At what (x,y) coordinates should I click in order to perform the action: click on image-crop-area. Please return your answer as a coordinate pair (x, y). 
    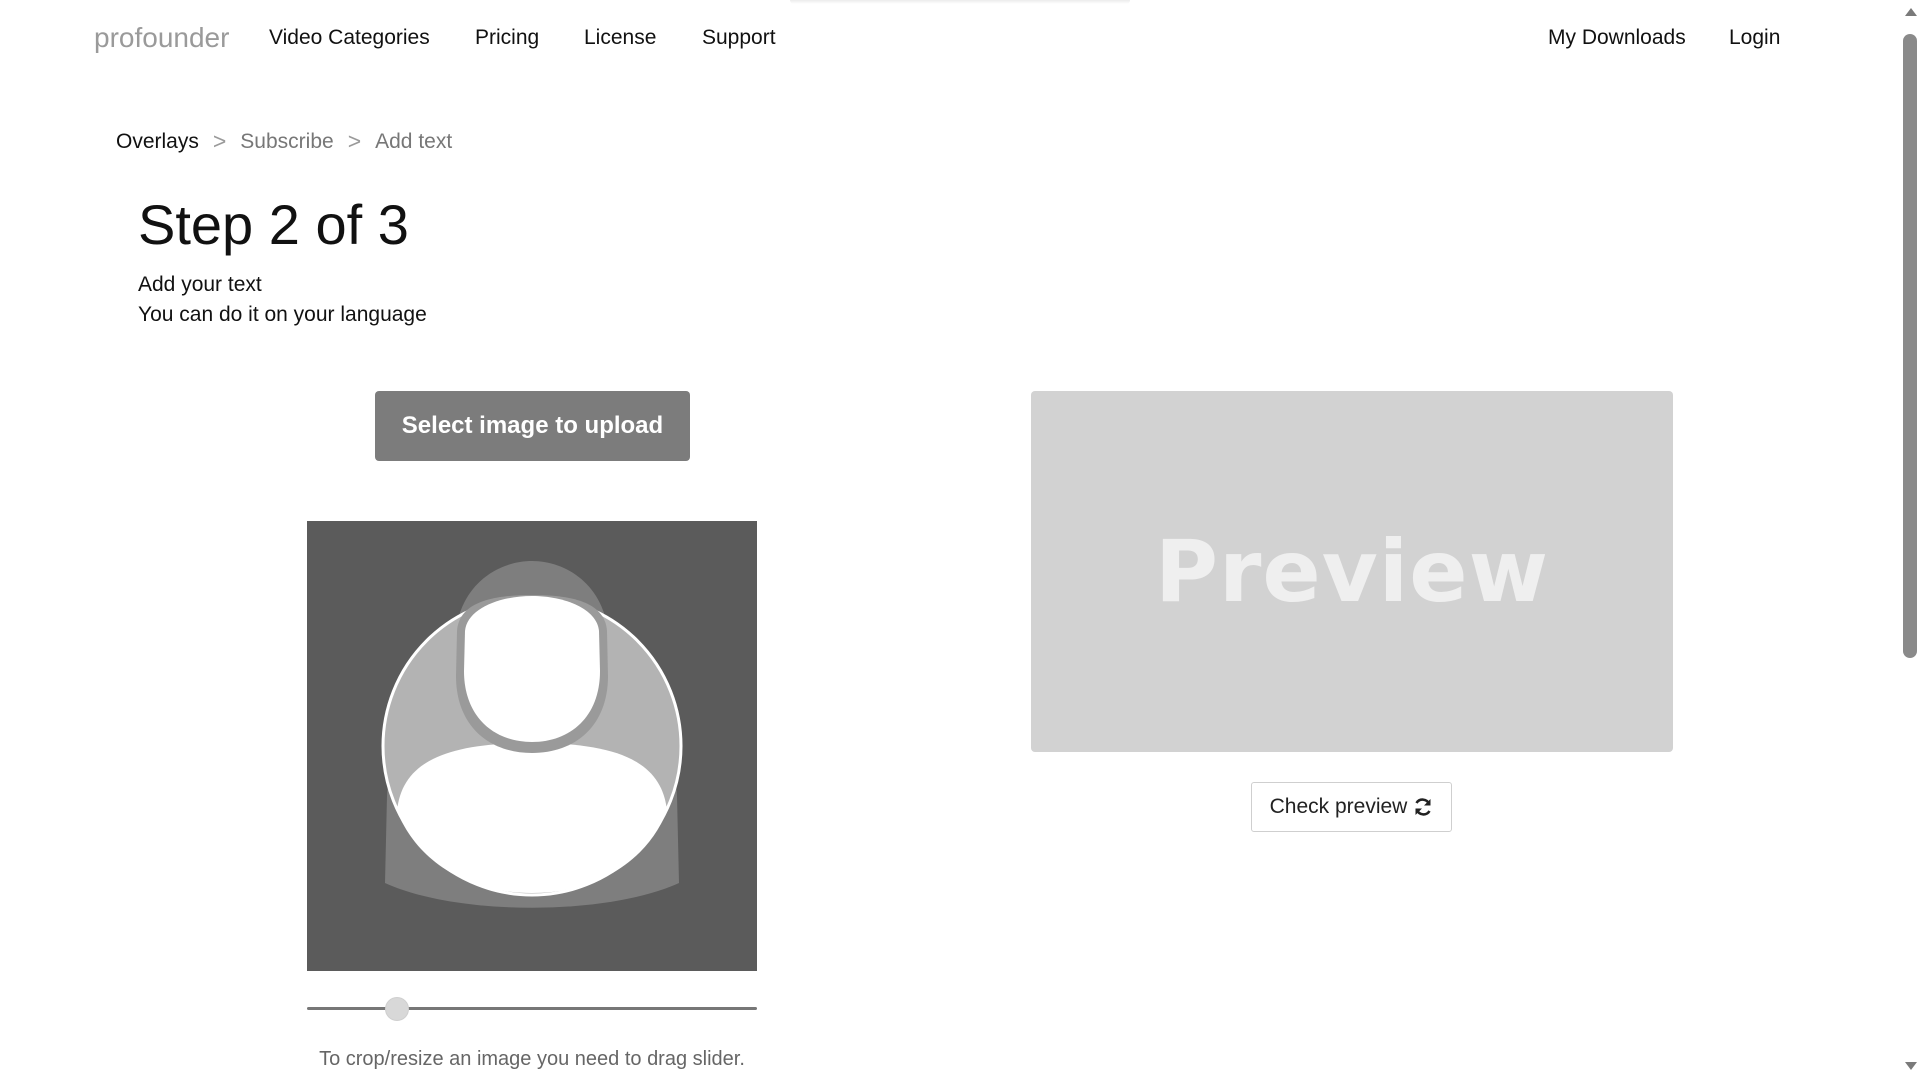
    Looking at the image, I should click on (532, 746).